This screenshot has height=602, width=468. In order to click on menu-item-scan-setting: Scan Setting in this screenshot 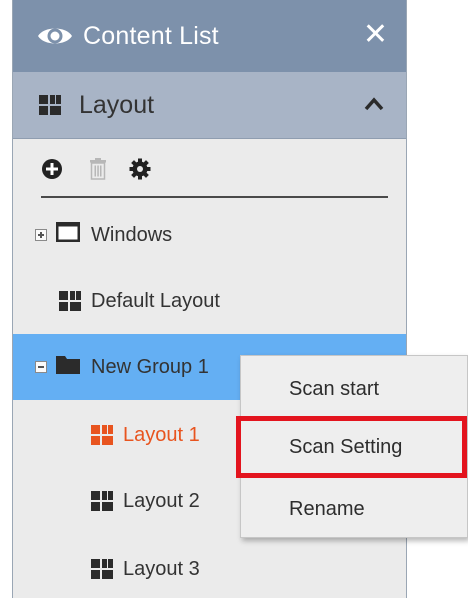, I will do `click(354, 447)`.